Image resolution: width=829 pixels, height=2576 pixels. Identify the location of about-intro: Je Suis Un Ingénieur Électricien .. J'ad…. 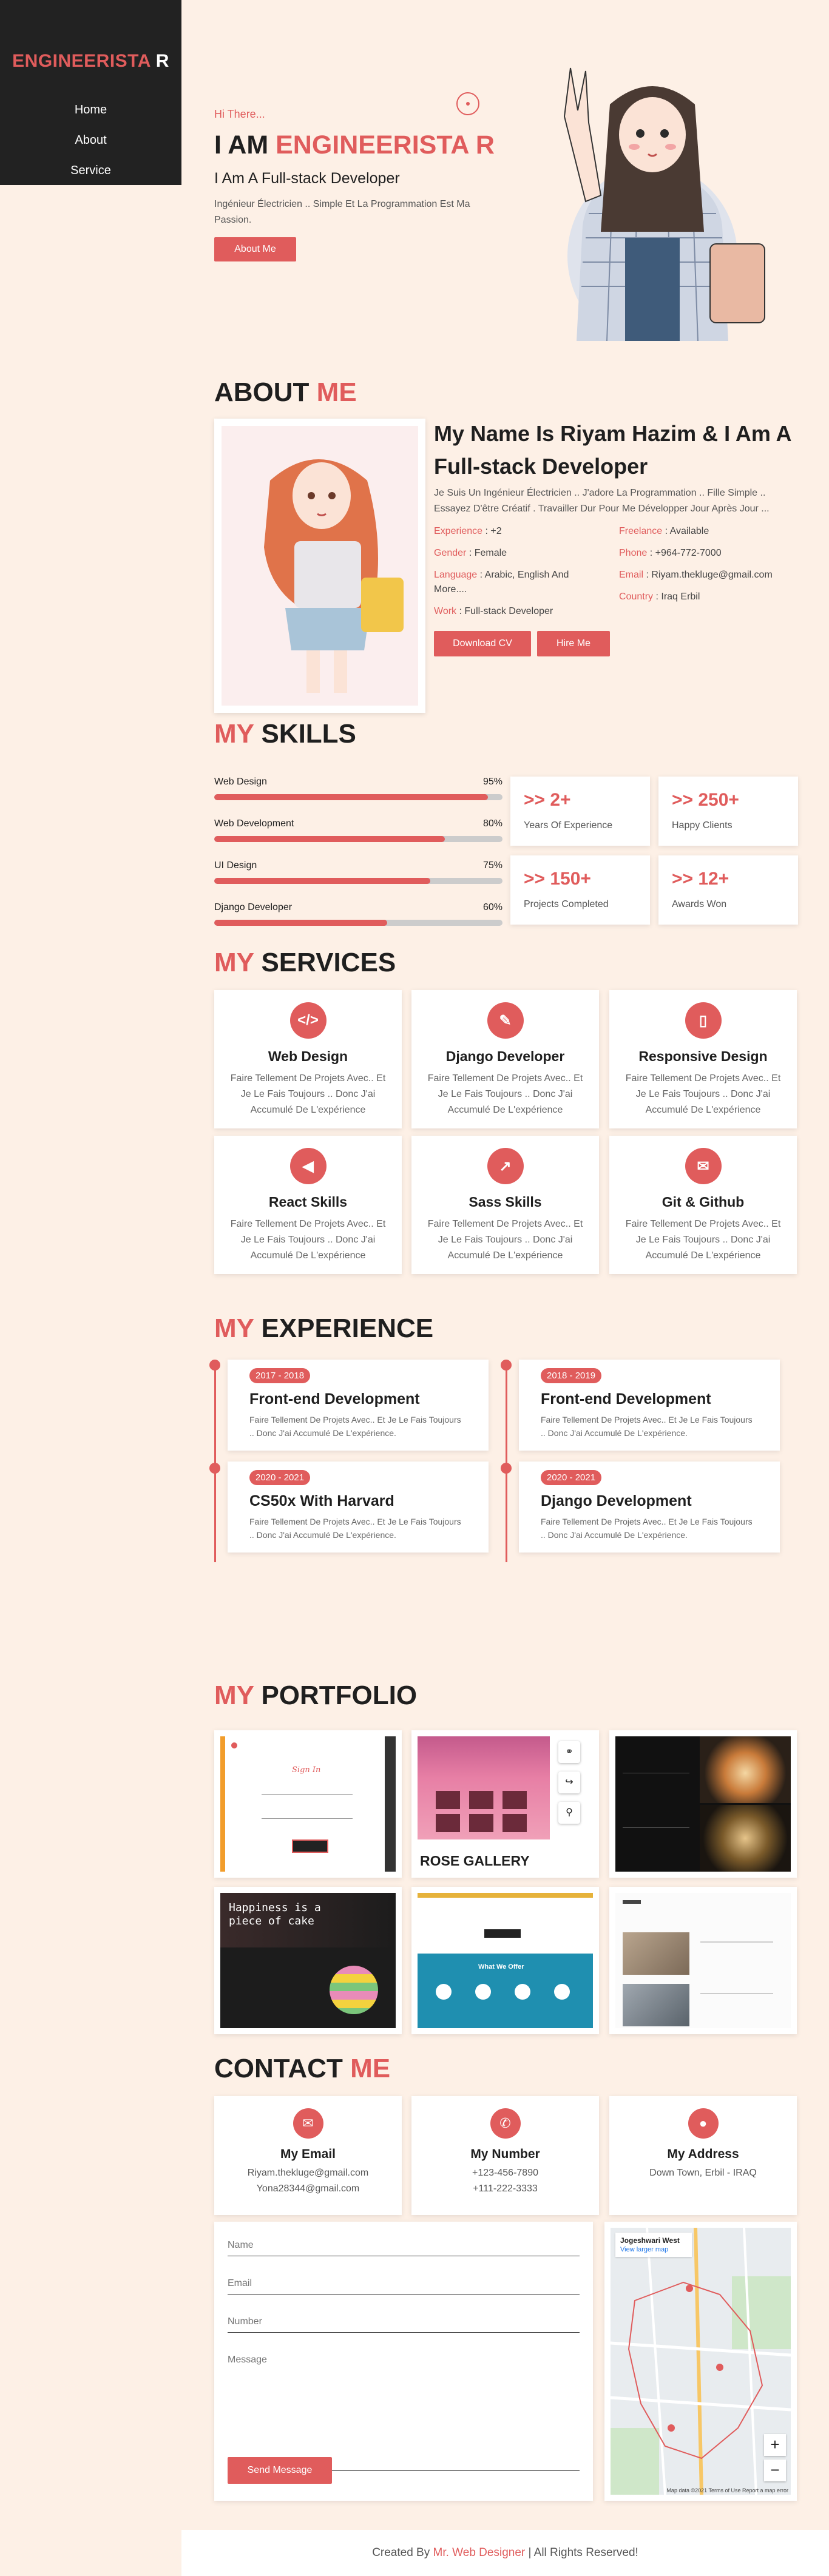
(602, 501).